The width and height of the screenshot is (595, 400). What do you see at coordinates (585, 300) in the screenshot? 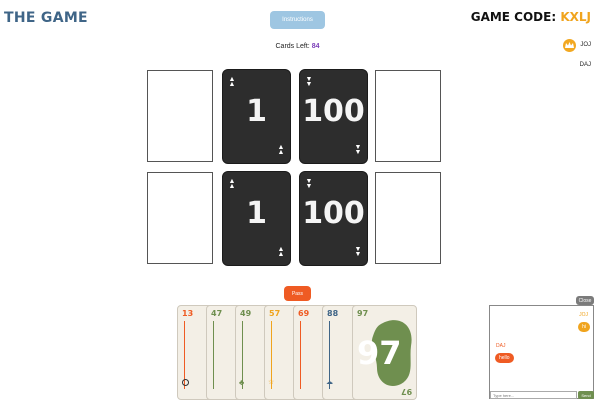
I see `chat-close-button: Close` at bounding box center [585, 300].